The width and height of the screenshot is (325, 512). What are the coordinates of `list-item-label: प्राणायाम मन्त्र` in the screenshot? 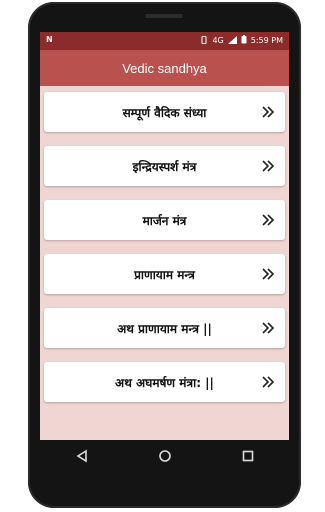 It's located at (164, 274).